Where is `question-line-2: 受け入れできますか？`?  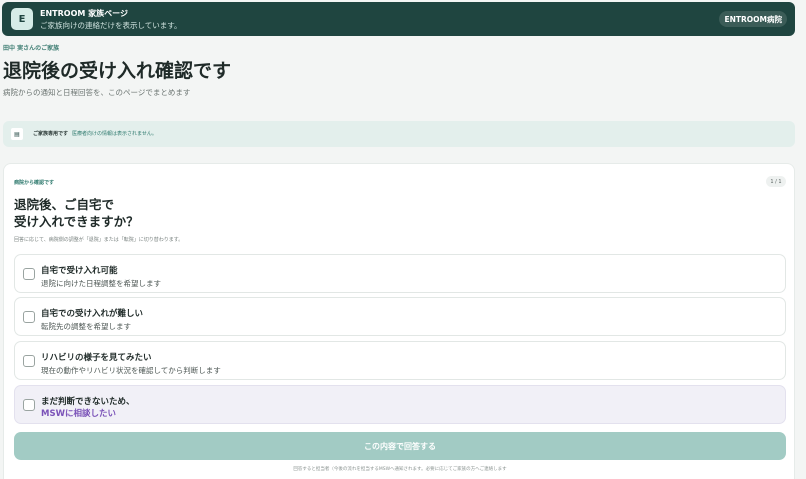 question-line-2: 受け入れできますか？ is located at coordinates (76, 221).